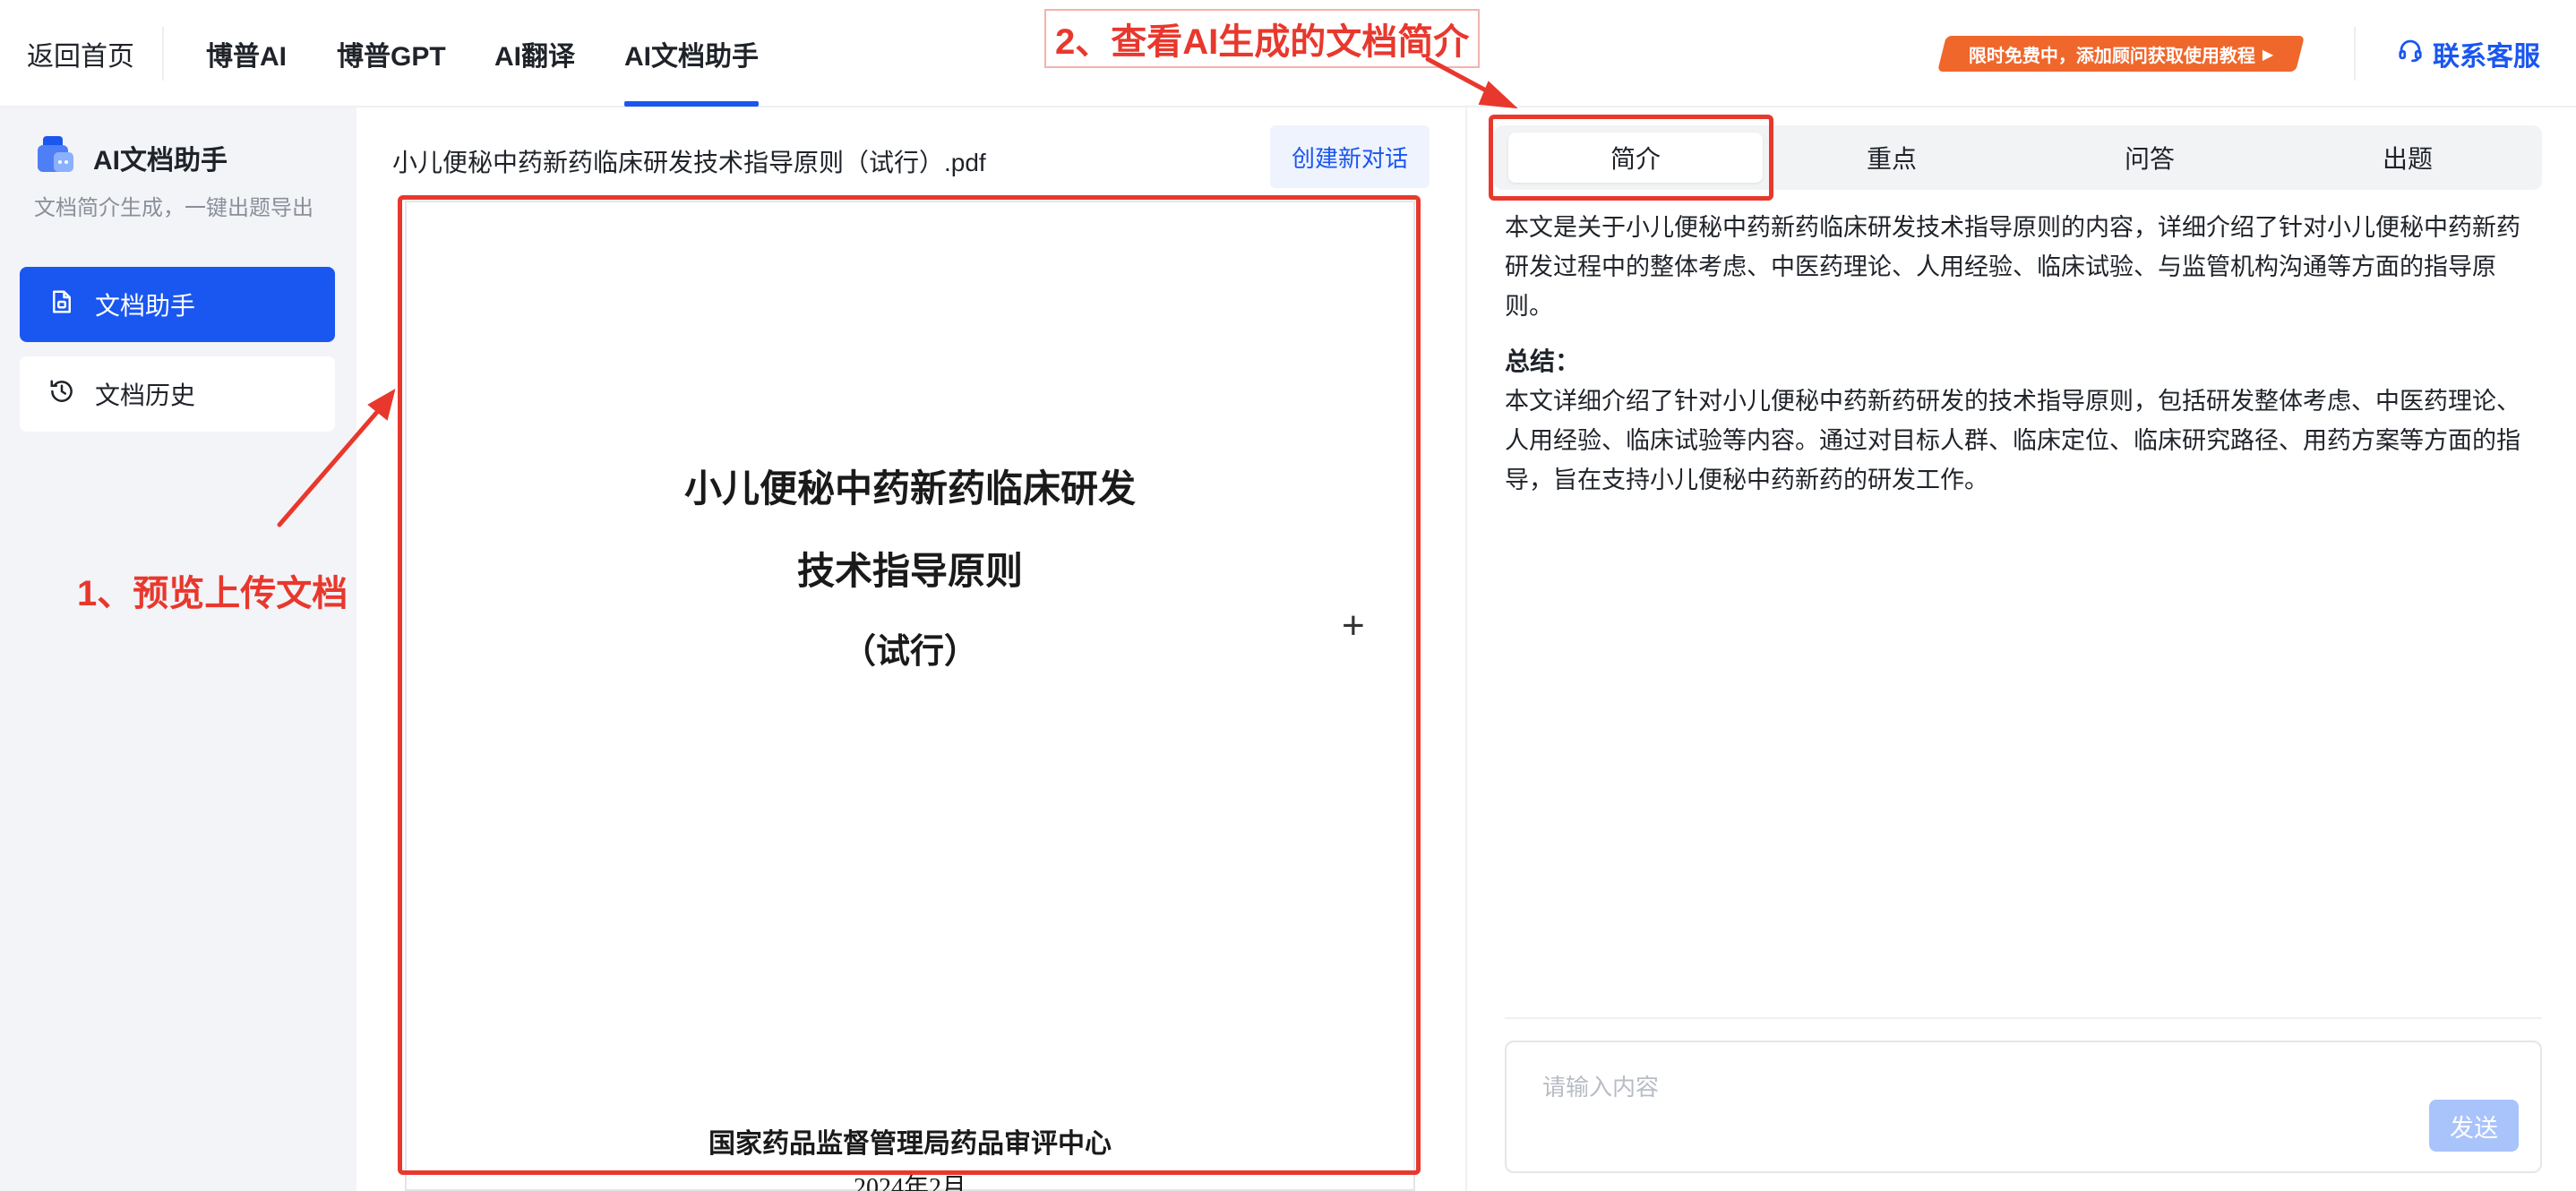 The height and width of the screenshot is (1191, 2576). Describe the element at coordinates (1466, 649) in the screenshot. I see `column-divider` at that location.